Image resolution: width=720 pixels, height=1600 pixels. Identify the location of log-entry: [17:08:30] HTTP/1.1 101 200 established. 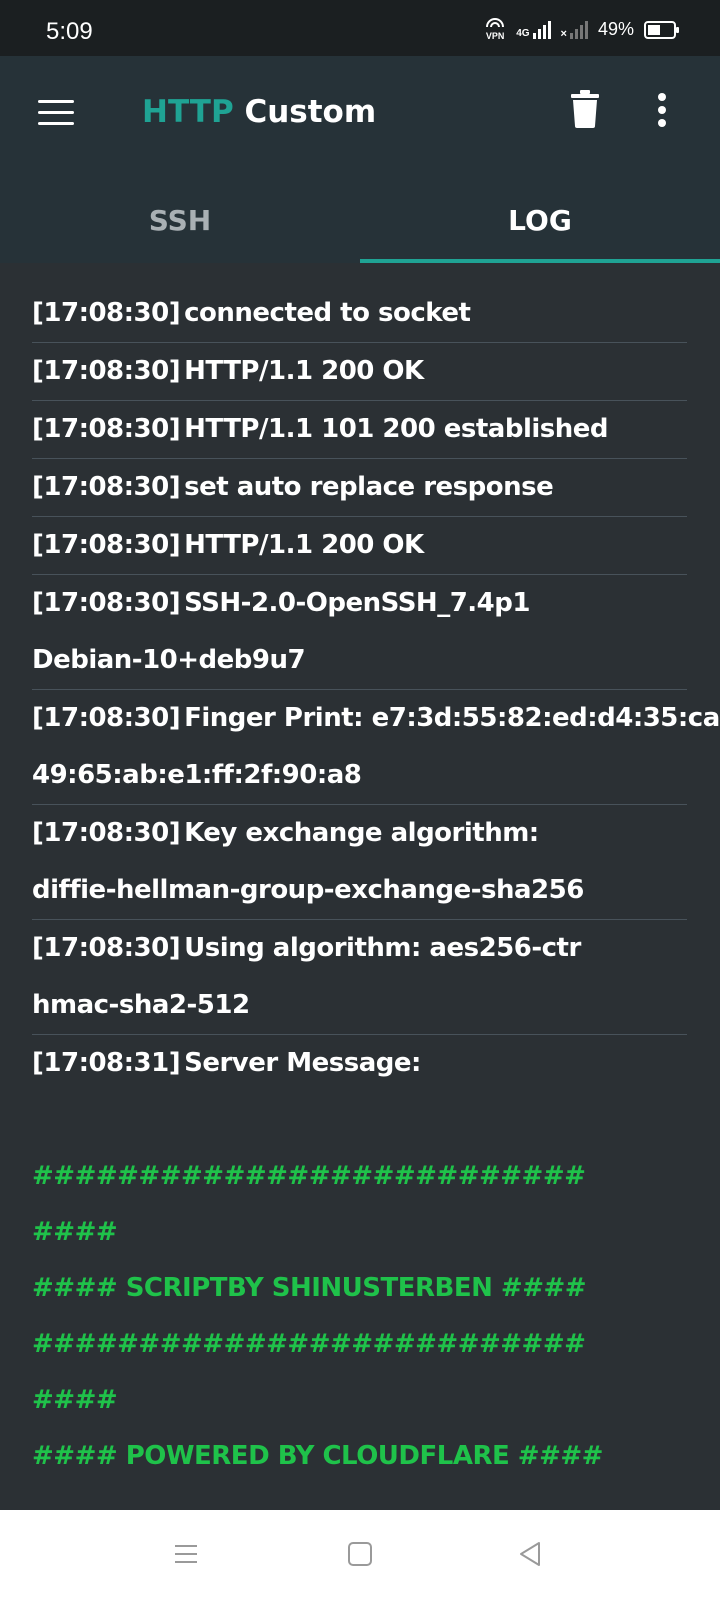
(359, 430).